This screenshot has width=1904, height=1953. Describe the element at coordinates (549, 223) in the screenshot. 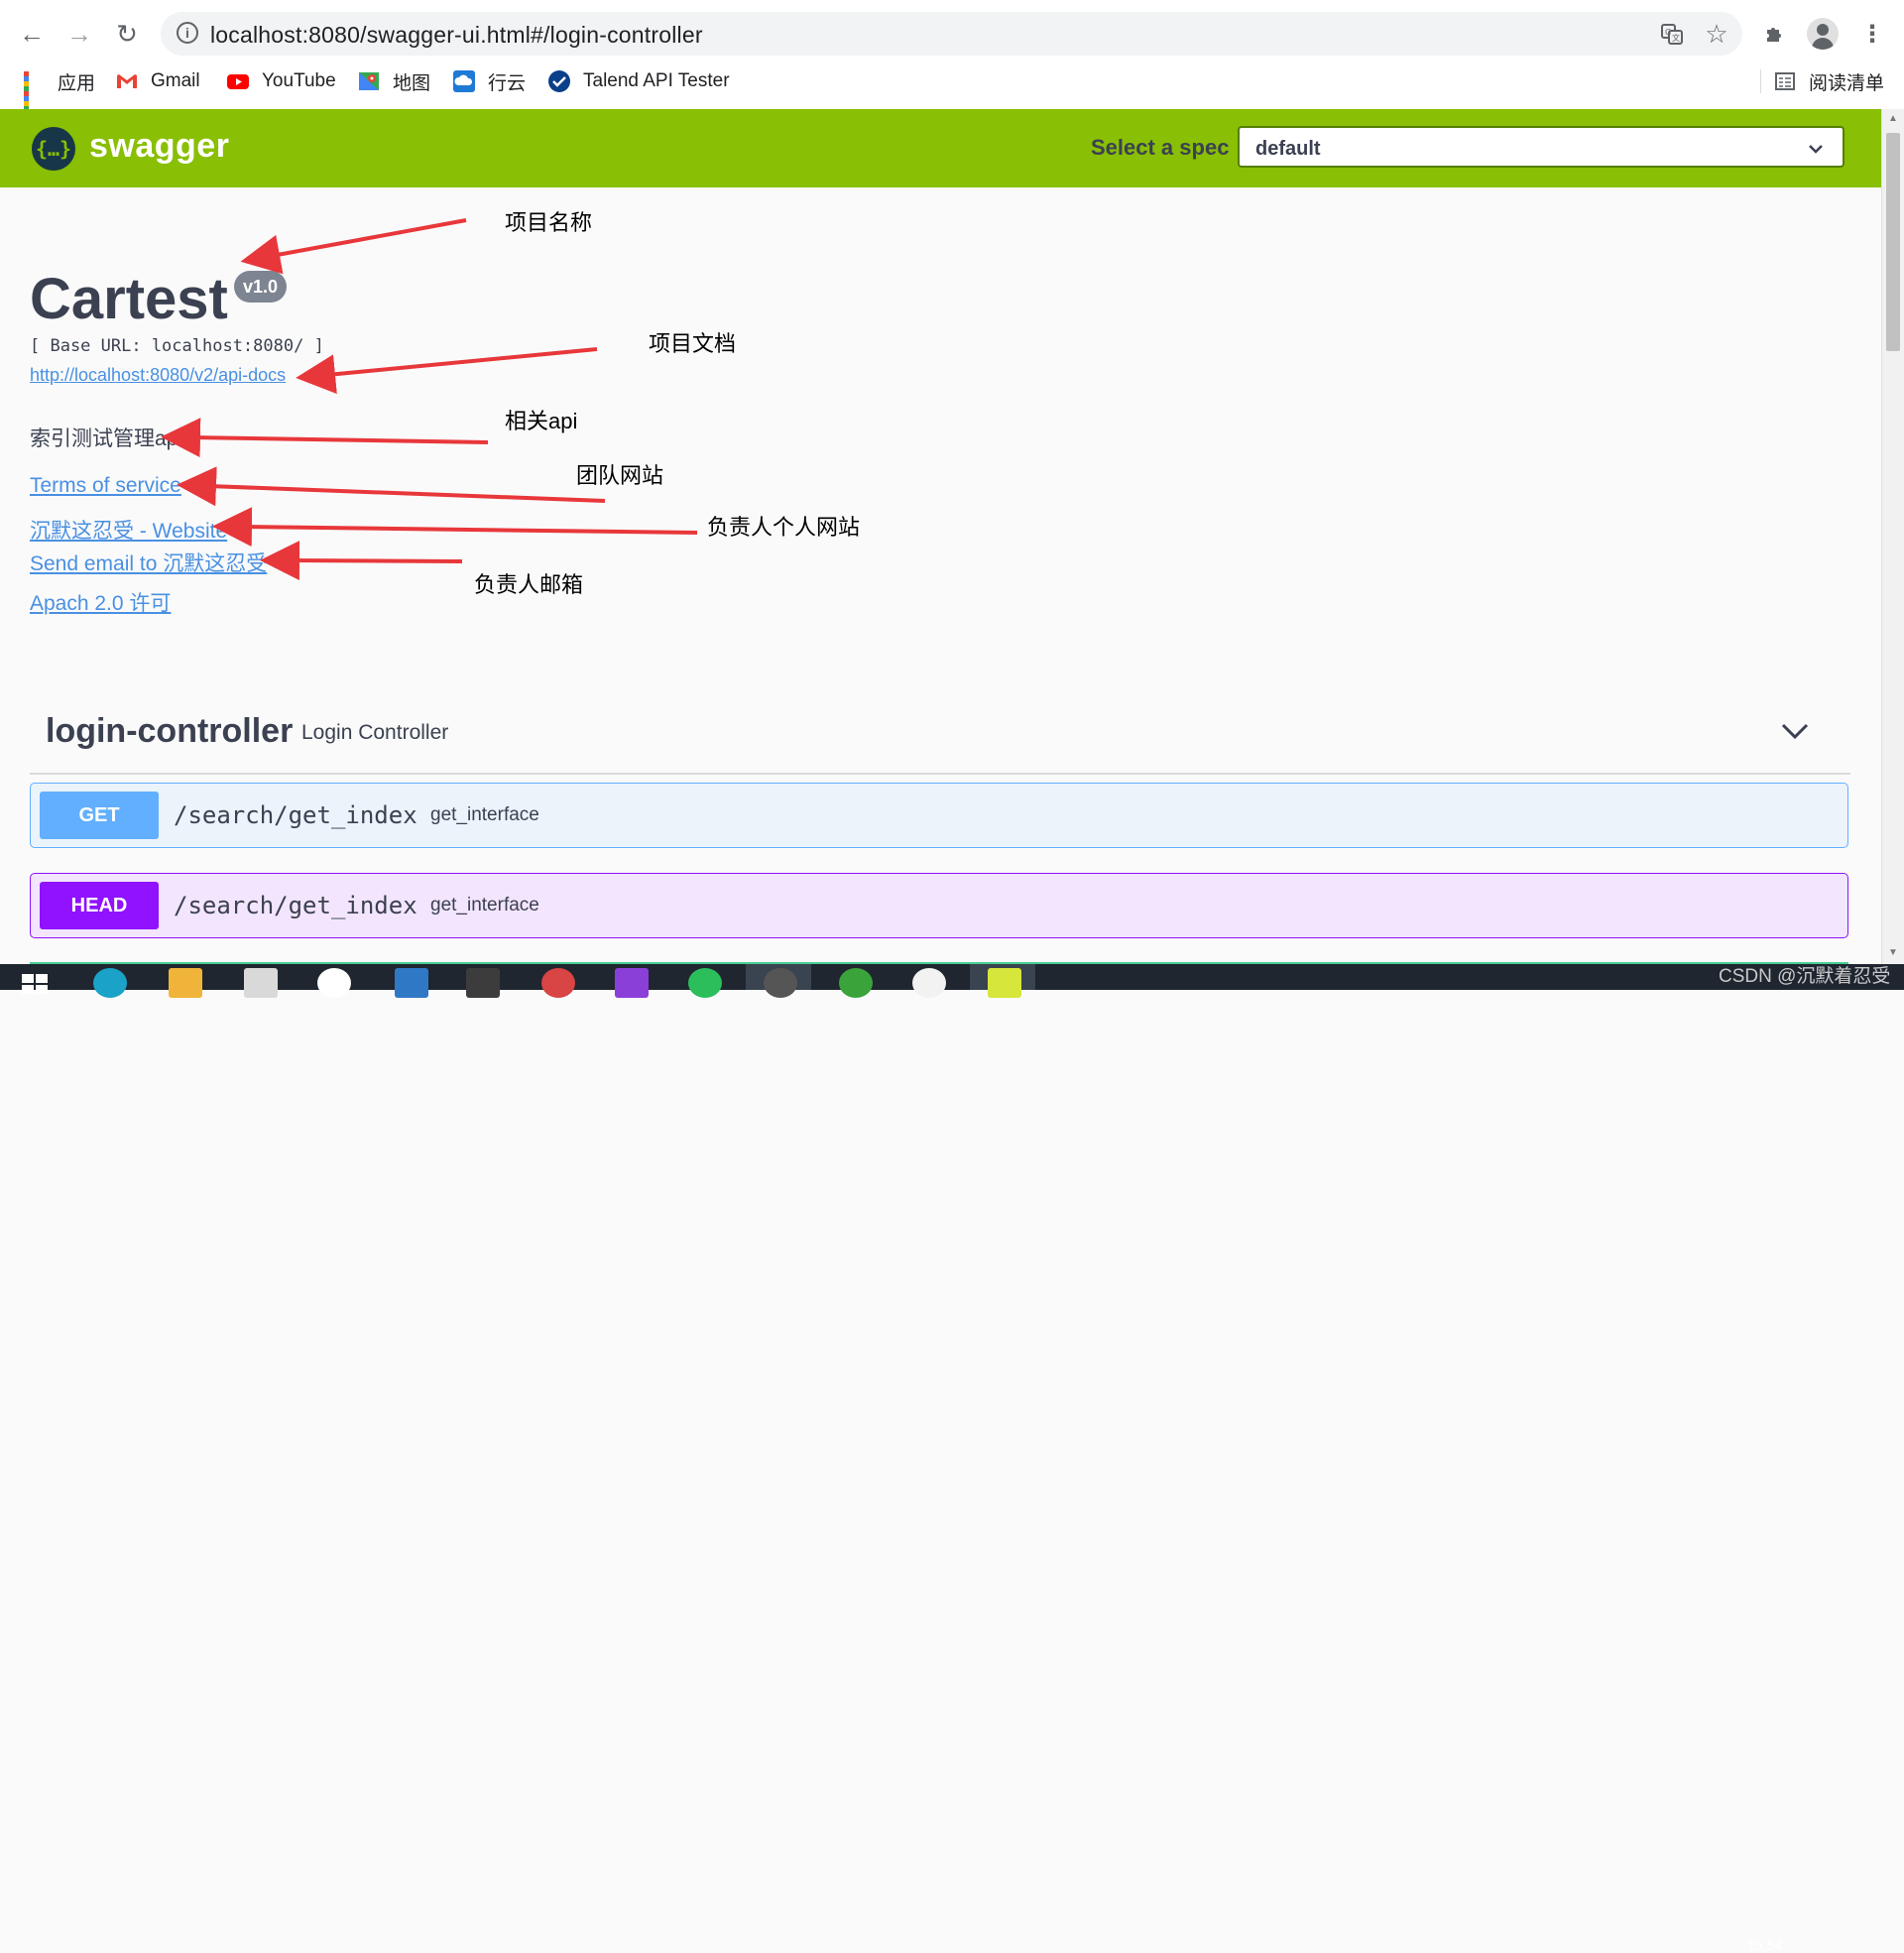

I see `note-project-name: 项目名称` at that location.